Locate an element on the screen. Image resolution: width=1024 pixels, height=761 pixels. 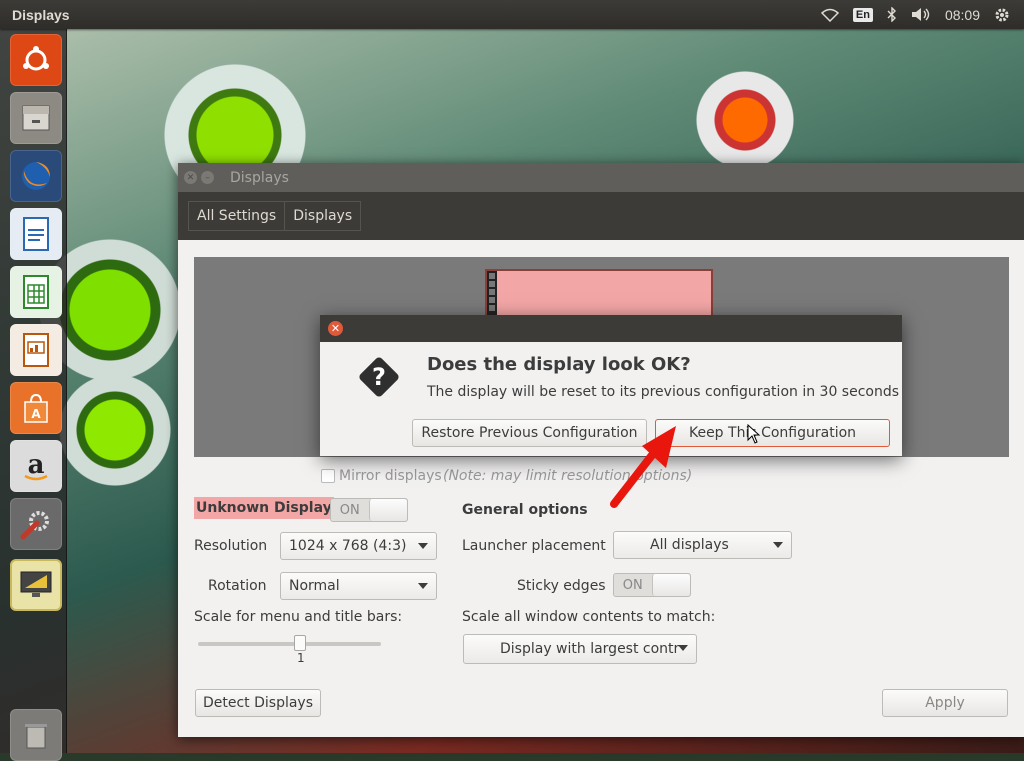
shopping-bag-icon: A is located at coordinates (36, 408).